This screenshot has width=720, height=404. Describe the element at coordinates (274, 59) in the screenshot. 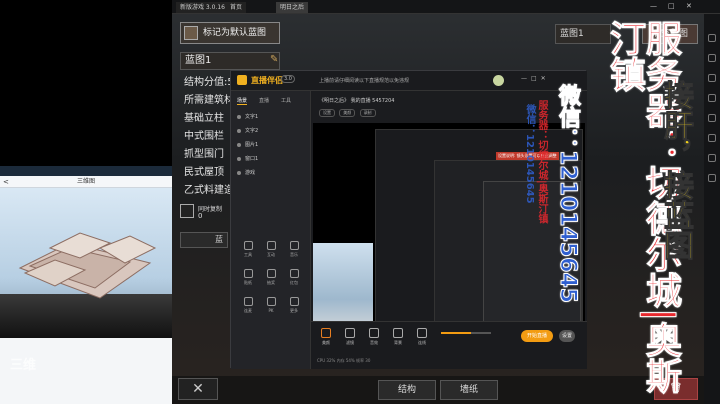

I see `pencil-icon: ✎` at that location.